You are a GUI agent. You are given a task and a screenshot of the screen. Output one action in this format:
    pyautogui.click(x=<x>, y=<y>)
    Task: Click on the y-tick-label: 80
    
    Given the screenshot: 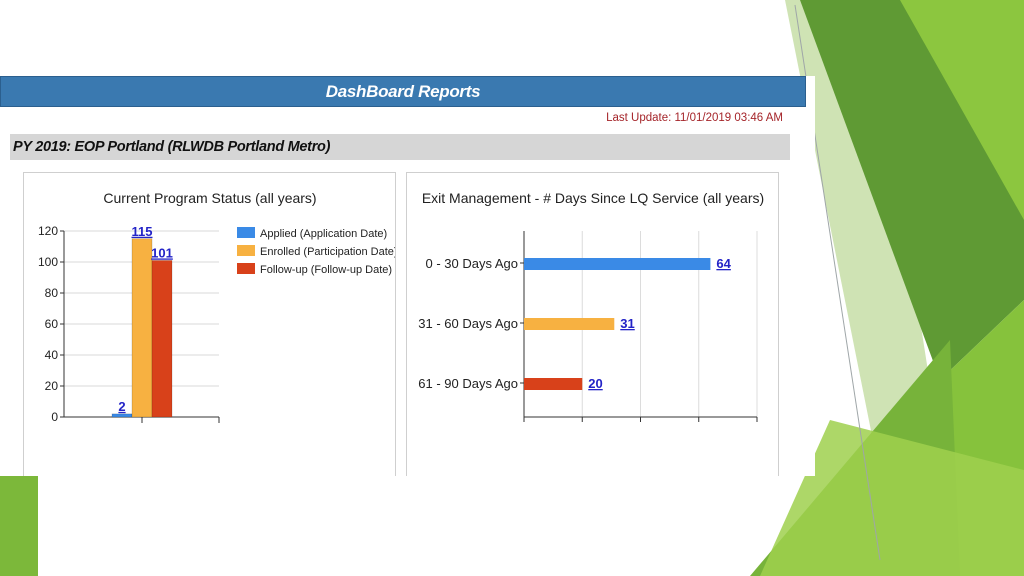 What is the action you would take?
    pyautogui.click(x=52, y=293)
    